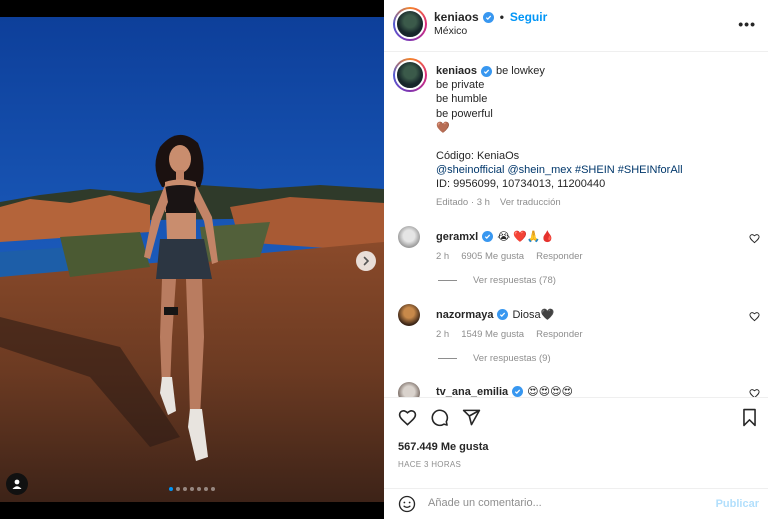  Describe the element at coordinates (540, 170) in the screenshot. I see `mention-link: @shein_mex` at that location.